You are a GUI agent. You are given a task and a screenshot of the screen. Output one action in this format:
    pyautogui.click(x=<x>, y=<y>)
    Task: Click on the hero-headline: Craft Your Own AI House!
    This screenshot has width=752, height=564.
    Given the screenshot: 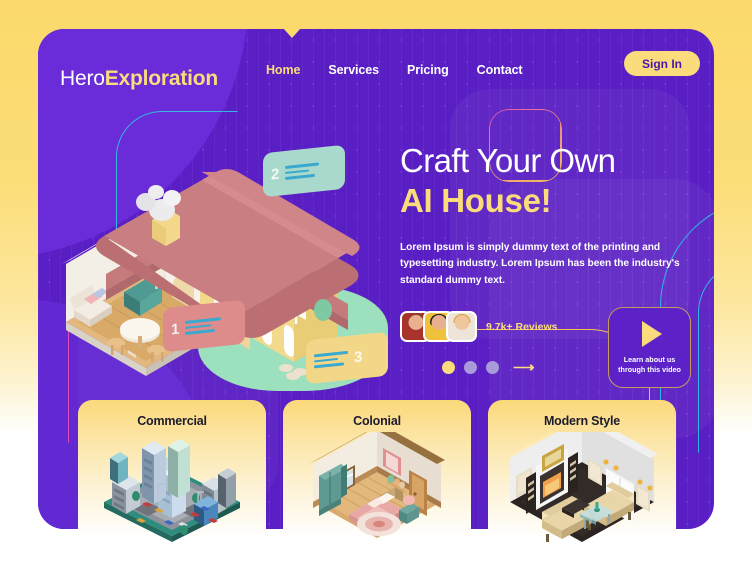 What is the action you would take?
    pyautogui.click(x=550, y=181)
    